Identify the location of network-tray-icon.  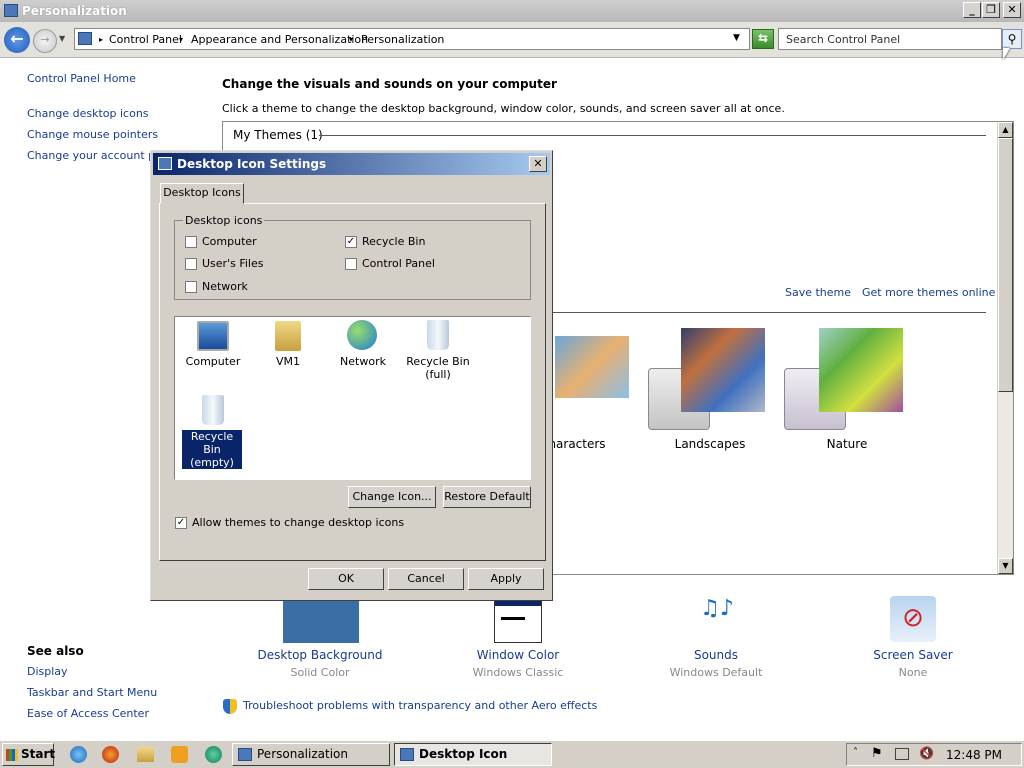
(902, 754).